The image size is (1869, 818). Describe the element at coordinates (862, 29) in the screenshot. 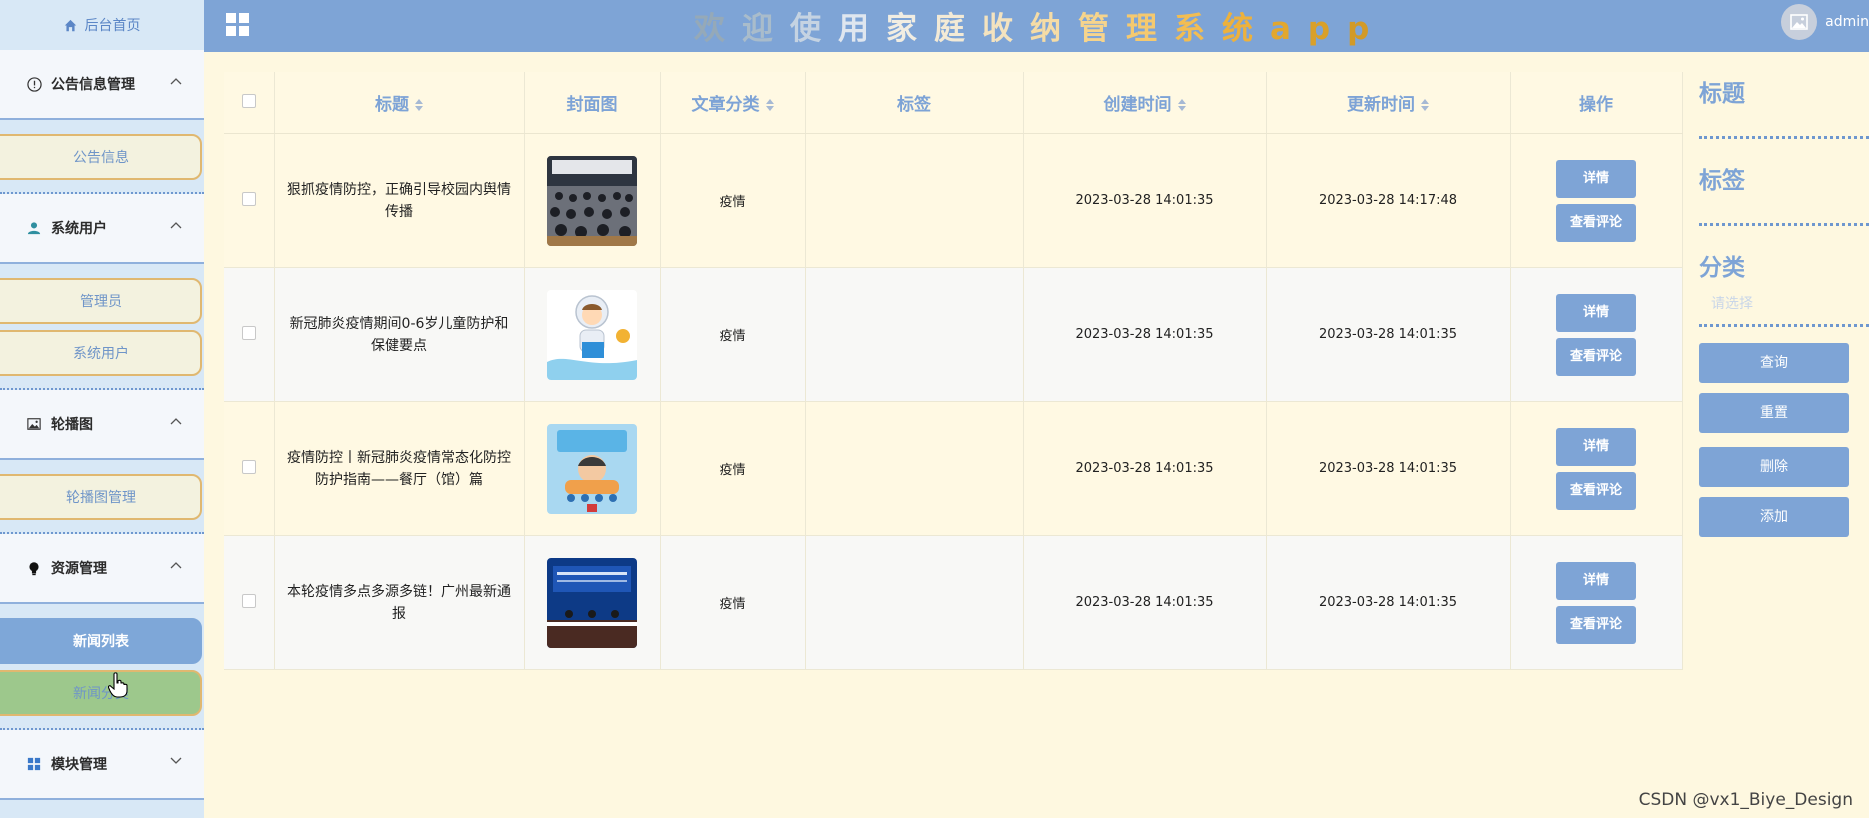

I see `site-title-char: 用` at that location.